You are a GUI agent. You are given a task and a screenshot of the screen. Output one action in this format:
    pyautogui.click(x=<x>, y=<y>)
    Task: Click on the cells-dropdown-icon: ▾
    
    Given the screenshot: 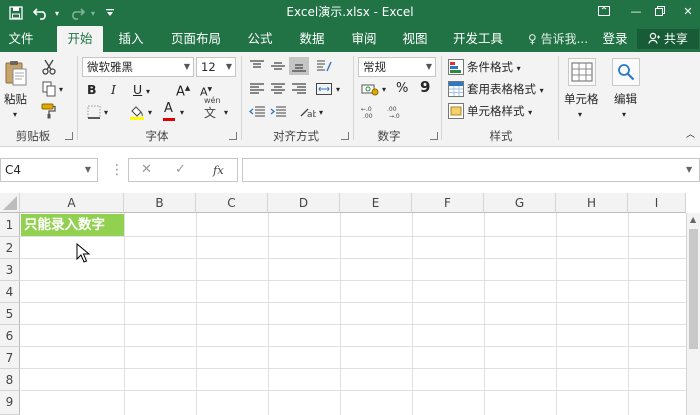 What is the action you would take?
    pyautogui.click(x=580, y=115)
    